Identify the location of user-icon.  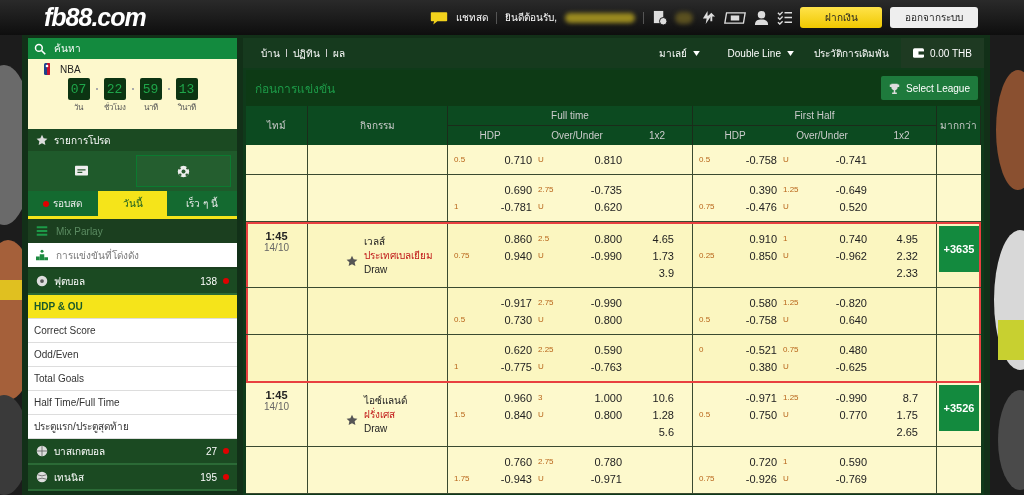
(761, 17).